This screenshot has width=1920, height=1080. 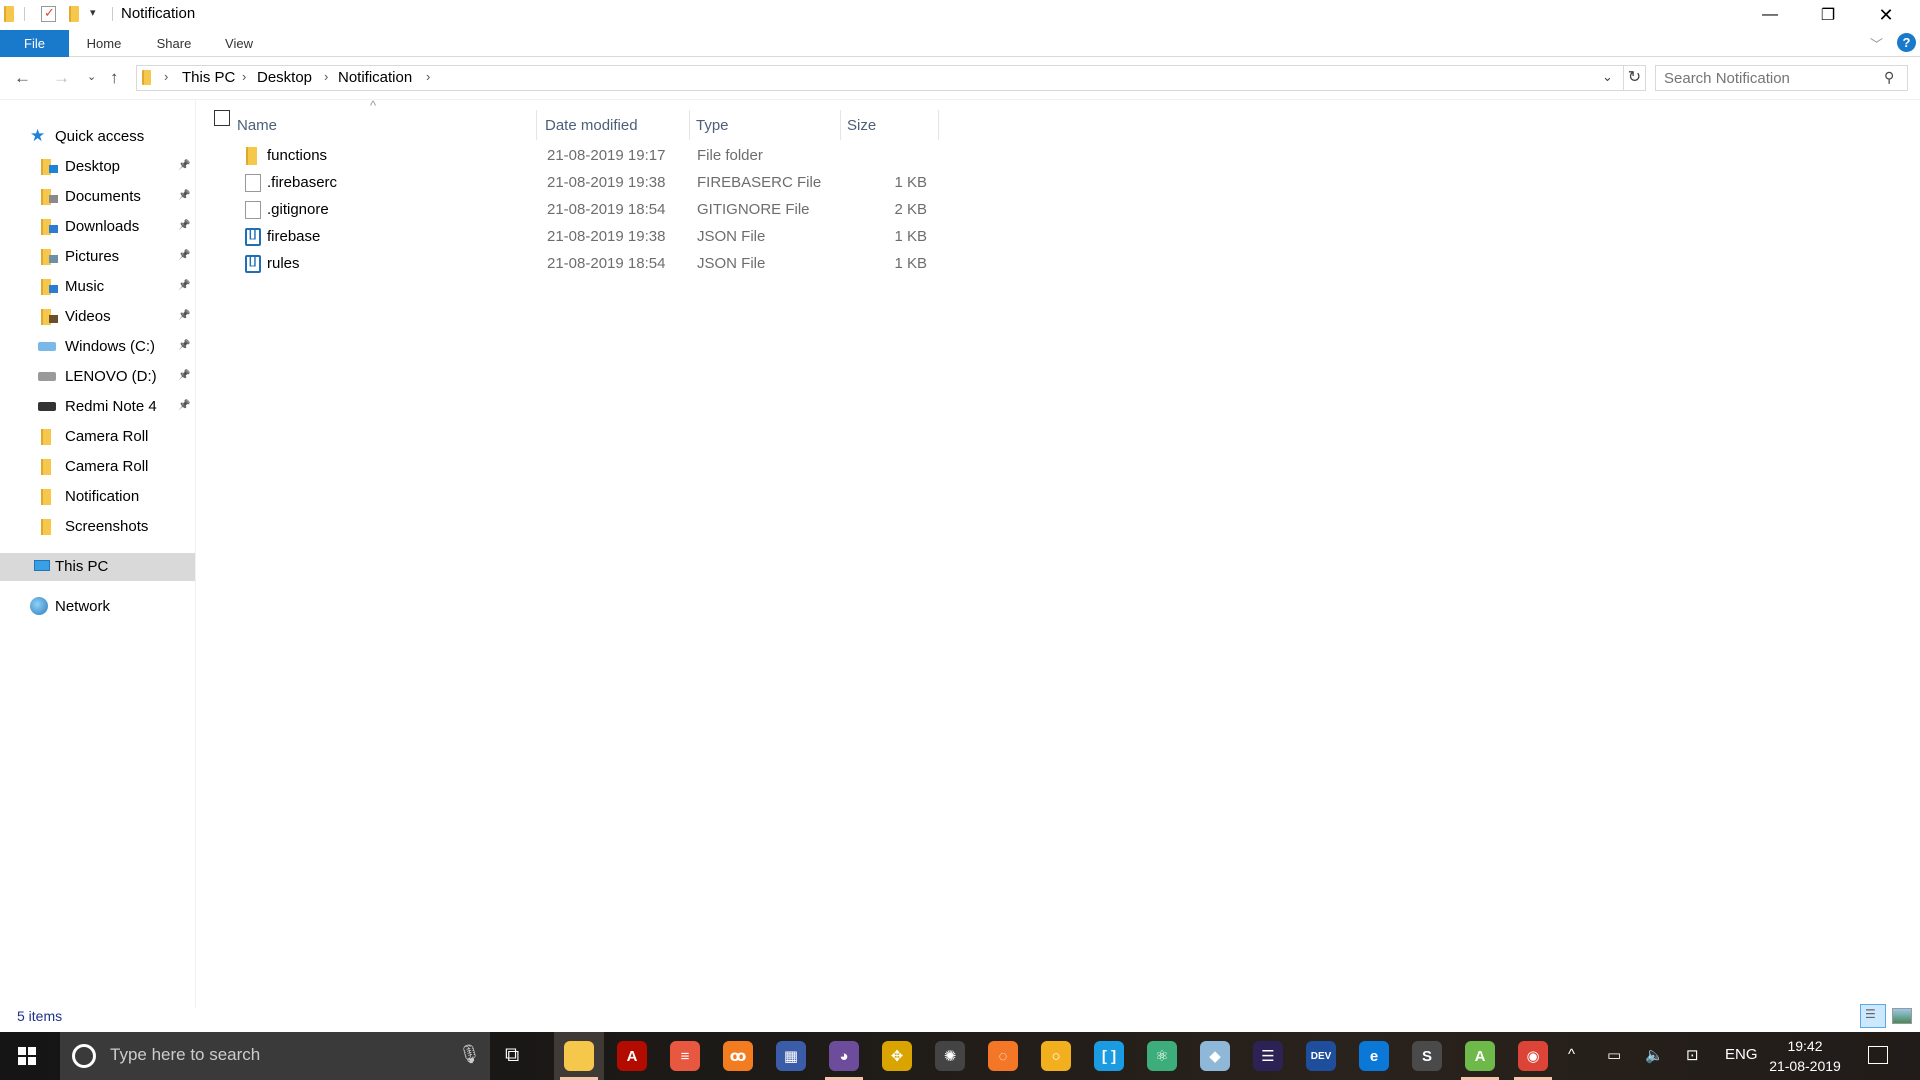 I want to click on taskbar-app-android-studio: A, so click(x=1480, y=1056).